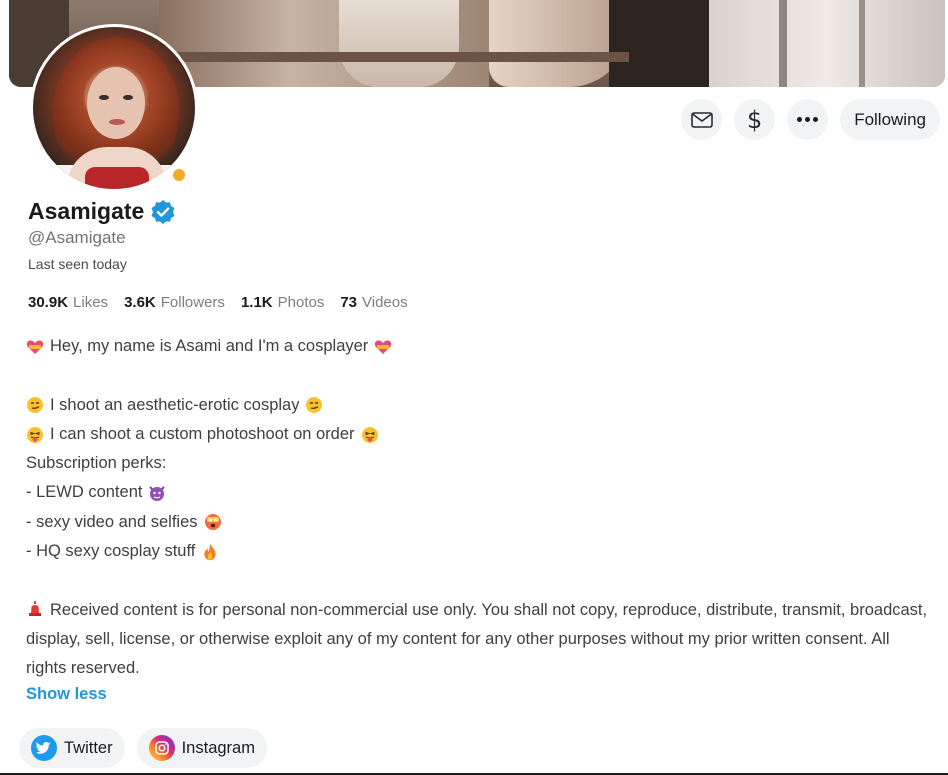 This screenshot has height=775, width=948. Describe the element at coordinates (282, 302) in the screenshot. I see `stat-photos: 1.1K Photos` at that location.